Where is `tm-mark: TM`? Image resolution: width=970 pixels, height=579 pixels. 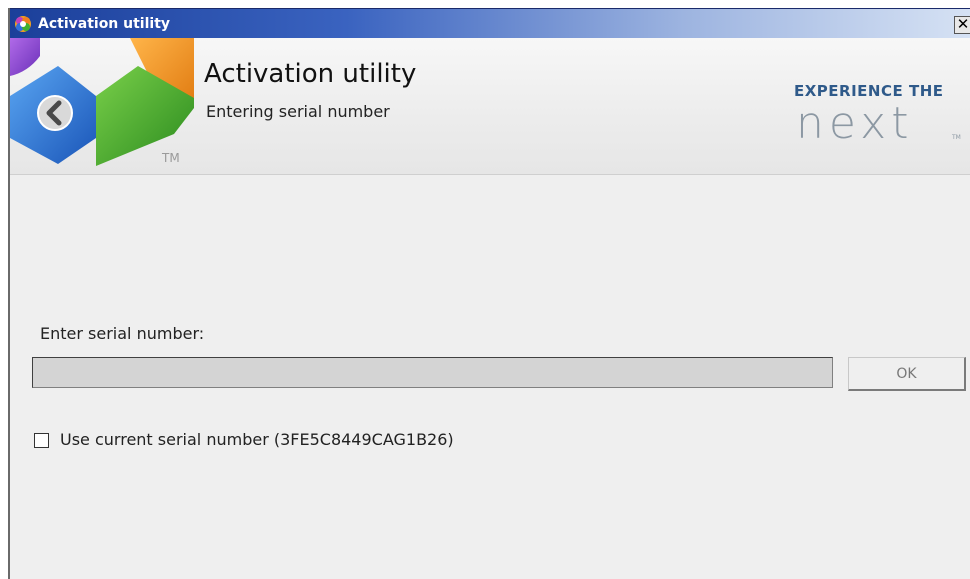
tm-mark: TM is located at coordinates (170, 158).